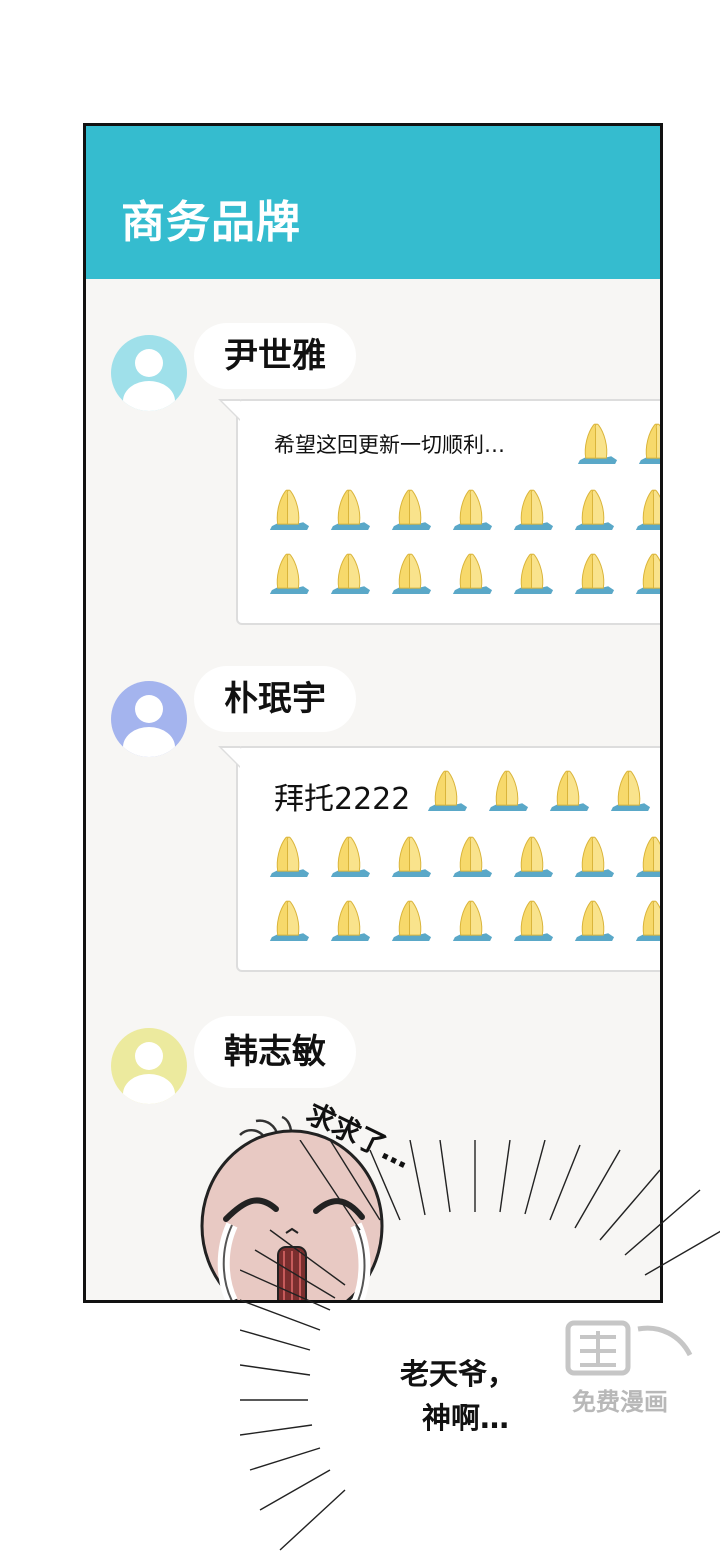  I want to click on watermark-text: 免费漫画, so click(620, 1402).